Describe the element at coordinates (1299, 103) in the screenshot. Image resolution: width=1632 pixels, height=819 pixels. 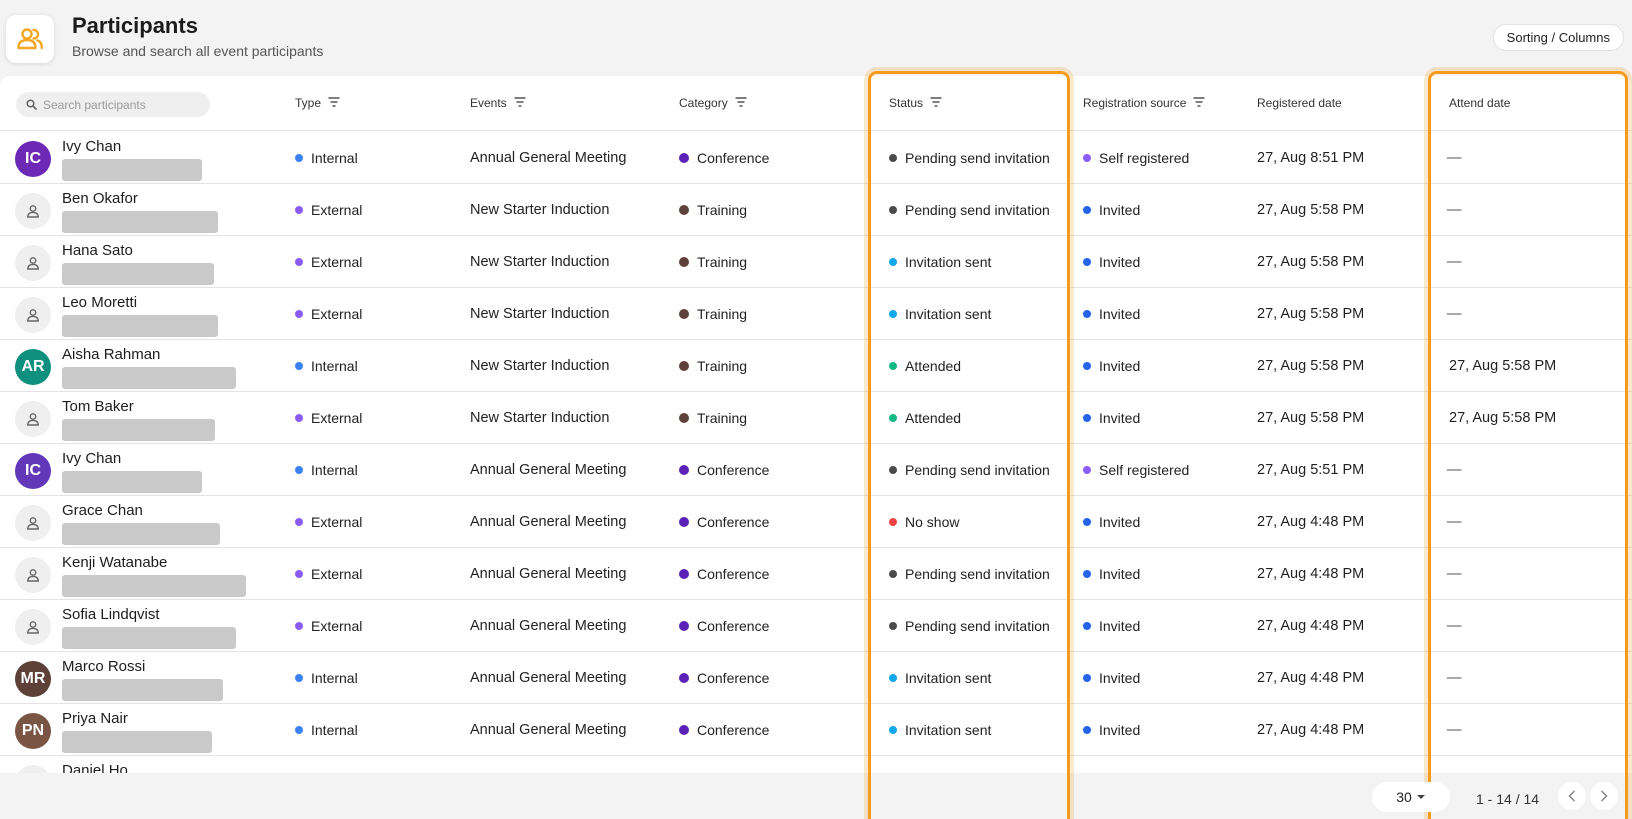
I see `column-header-registered-date: Registered date` at that location.